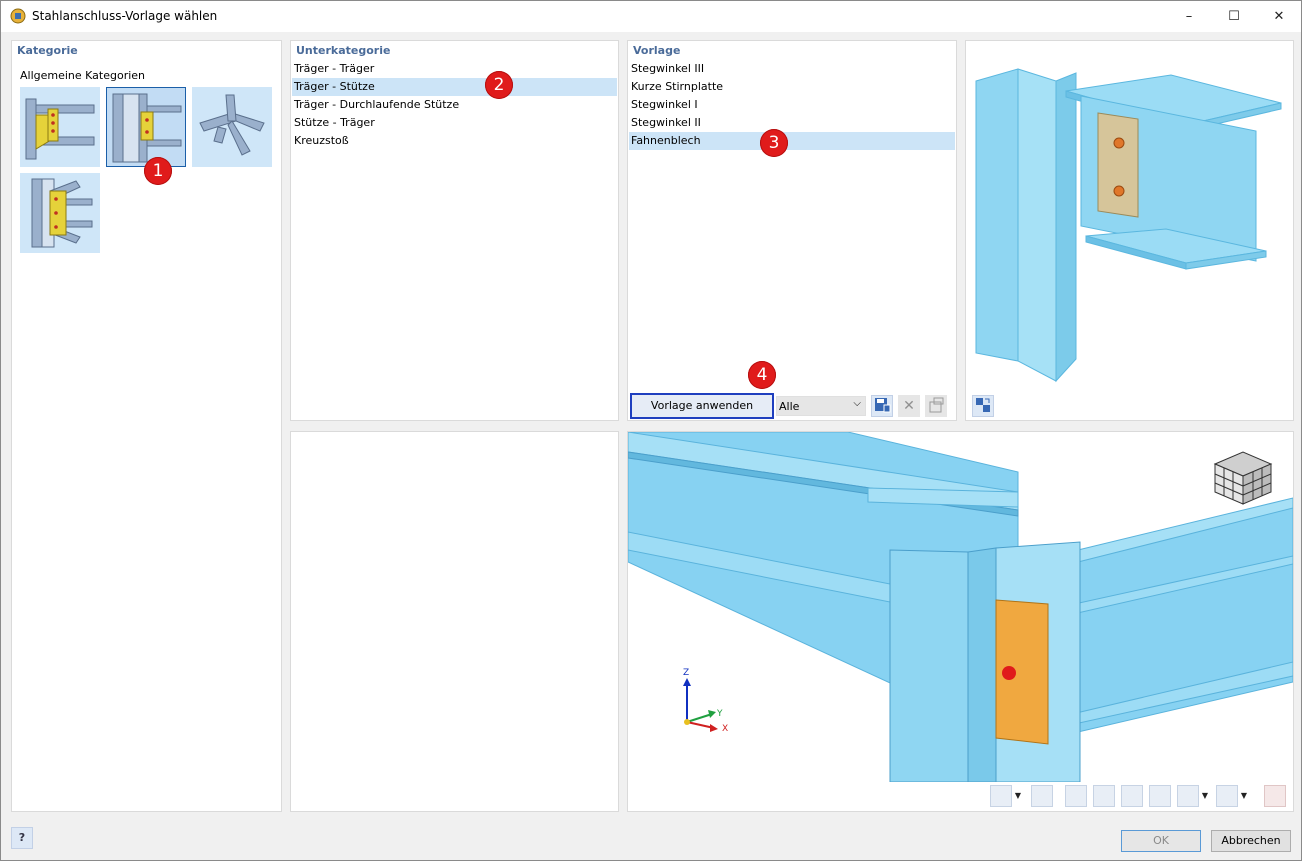 Image resolution: width=1302 pixels, height=861 pixels. Describe the element at coordinates (454, 123) in the screenshot. I see `subcategory-item: Stütze - Träger` at that location.